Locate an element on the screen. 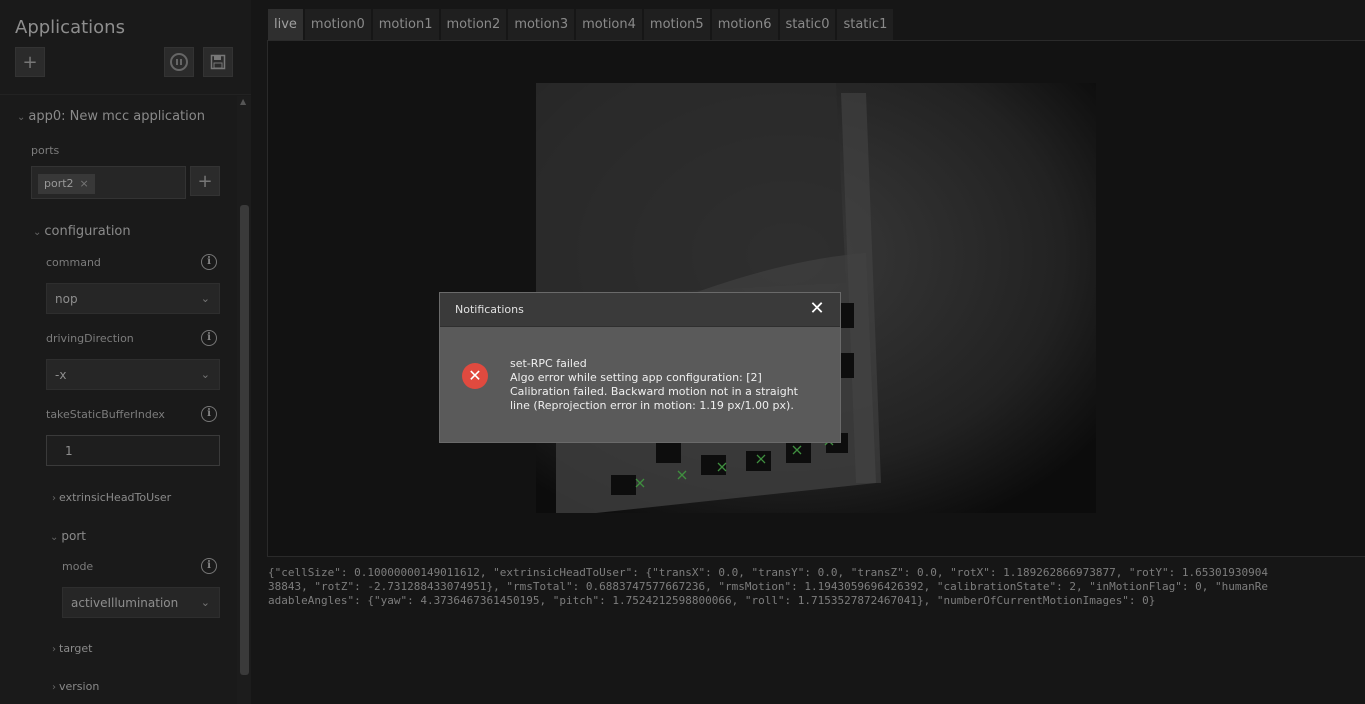 The width and height of the screenshot is (1365, 704). command-value: nop is located at coordinates (66, 299).